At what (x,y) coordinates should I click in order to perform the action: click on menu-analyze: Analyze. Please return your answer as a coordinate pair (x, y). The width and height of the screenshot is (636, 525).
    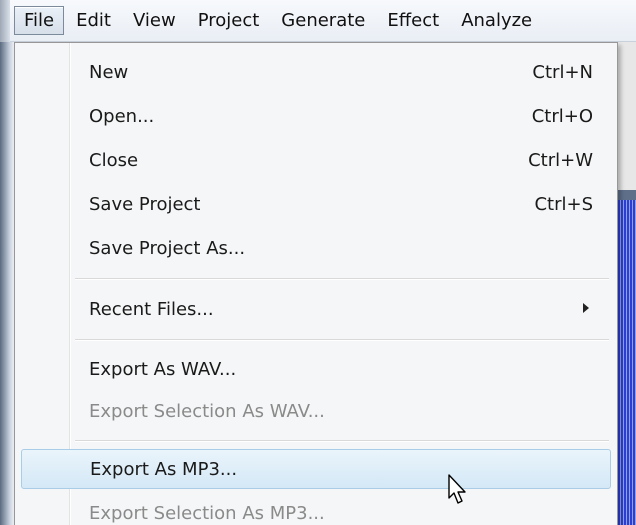
    Looking at the image, I should click on (496, 20).